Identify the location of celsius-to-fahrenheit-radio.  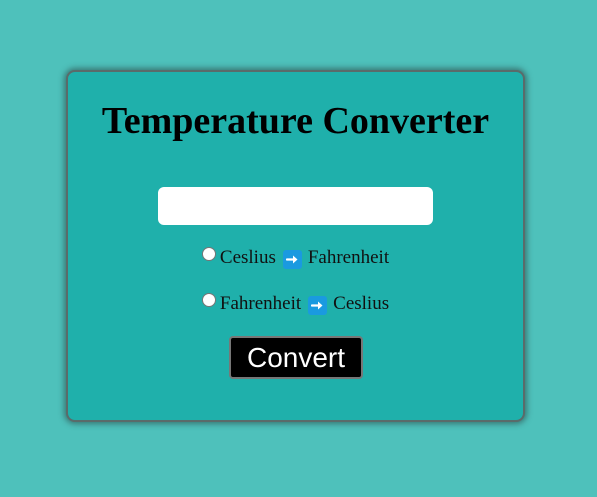
(208, 254).